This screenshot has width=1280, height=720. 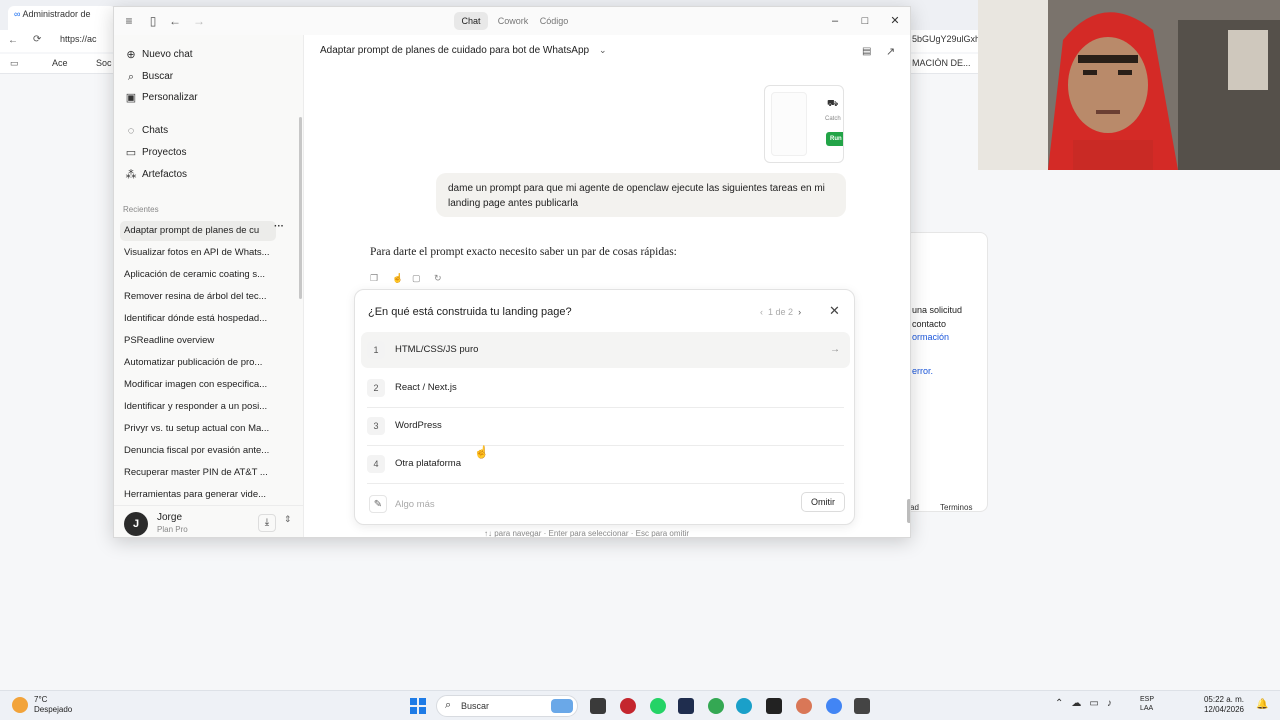 I want to click on app-cube-icon, so click(x=862, y=706).